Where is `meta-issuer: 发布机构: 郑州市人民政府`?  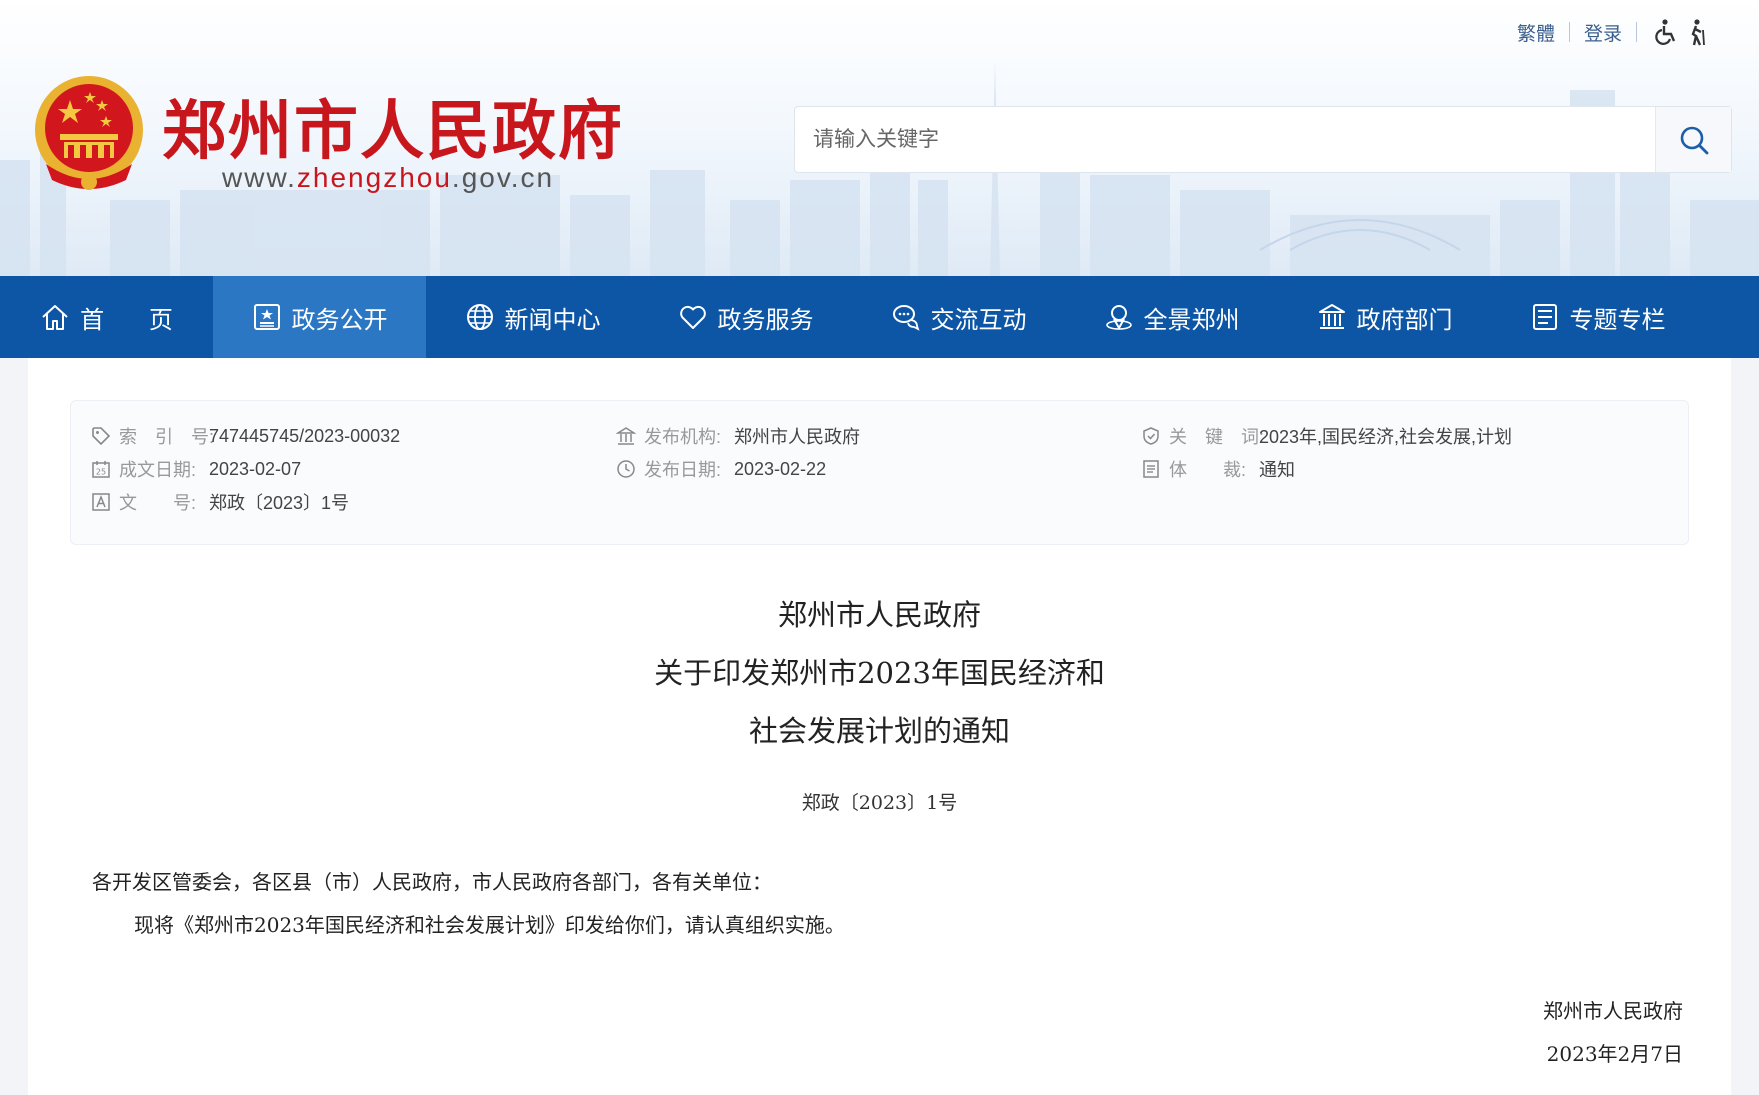 meta-issuer: 发布机构: 郑州市人民政府 is located at coordinates (738, 436).